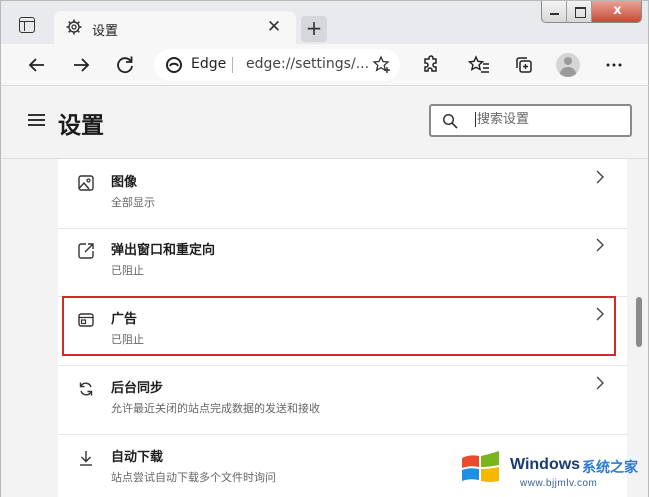  Describe the element at coordinates (559, 483) in the screenshot. I see `watermark-url: www.bjjmlv.com` at that location.